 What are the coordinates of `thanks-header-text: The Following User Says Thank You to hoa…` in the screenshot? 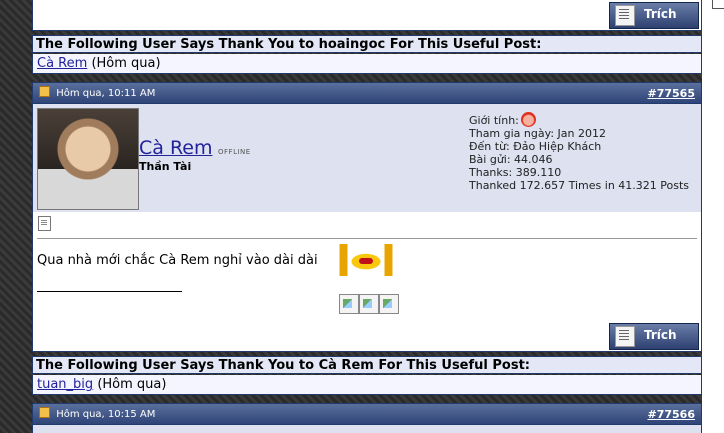 It's located at (289, 44).